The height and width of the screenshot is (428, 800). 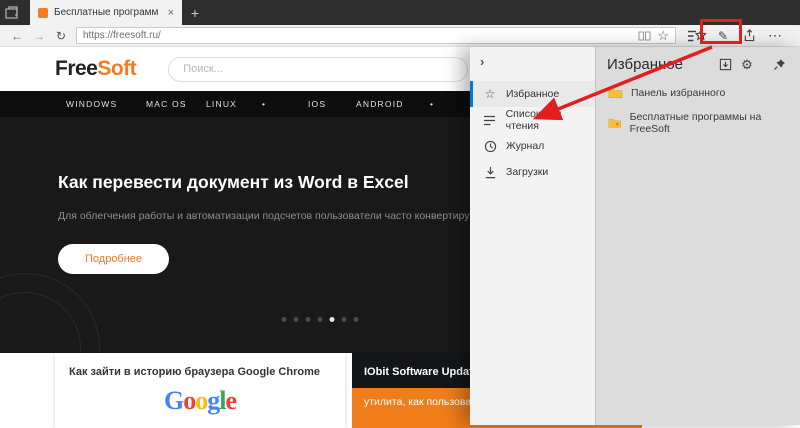 I want to click on favorites-item-label: Панель избранного, so click(x=678, y=93).